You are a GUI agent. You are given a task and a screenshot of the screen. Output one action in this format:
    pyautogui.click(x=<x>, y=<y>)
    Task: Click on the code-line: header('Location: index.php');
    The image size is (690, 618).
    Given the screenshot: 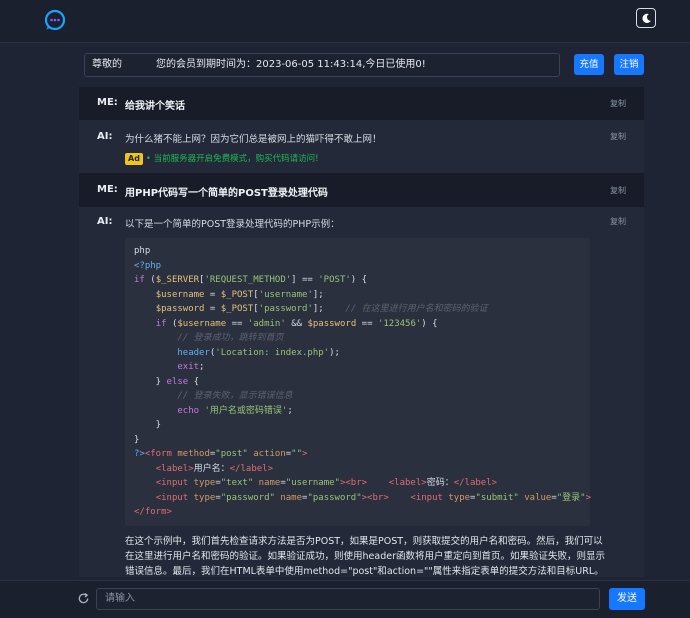 What is the action you would take?
    pyautogui.click(x=258, y=352)
    